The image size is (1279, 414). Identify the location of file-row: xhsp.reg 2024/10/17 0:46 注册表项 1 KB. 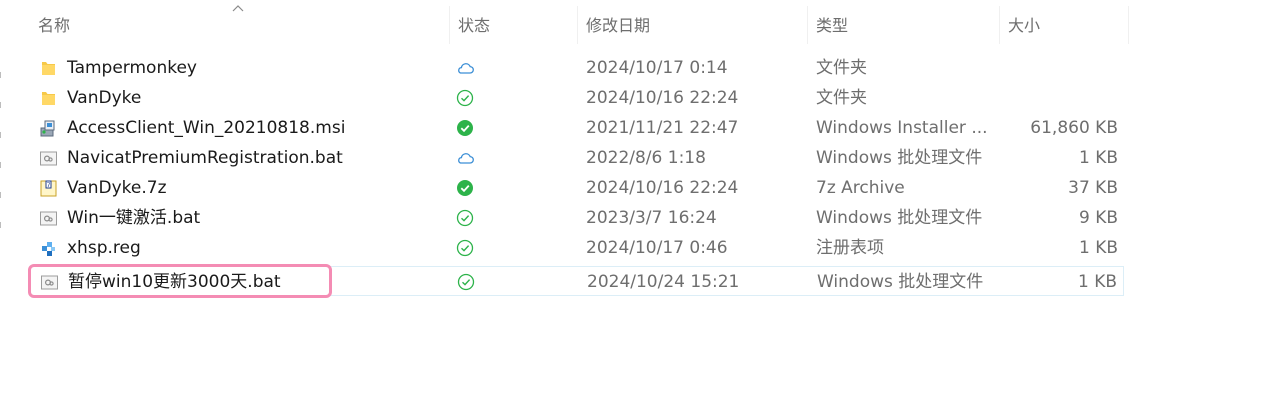
(577, 248).